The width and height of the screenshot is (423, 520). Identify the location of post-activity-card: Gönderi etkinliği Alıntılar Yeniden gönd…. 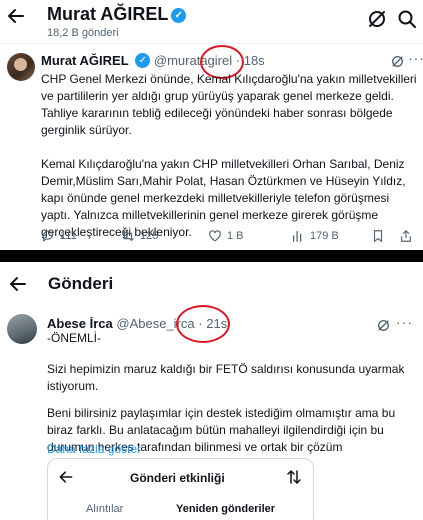
(180, 489).